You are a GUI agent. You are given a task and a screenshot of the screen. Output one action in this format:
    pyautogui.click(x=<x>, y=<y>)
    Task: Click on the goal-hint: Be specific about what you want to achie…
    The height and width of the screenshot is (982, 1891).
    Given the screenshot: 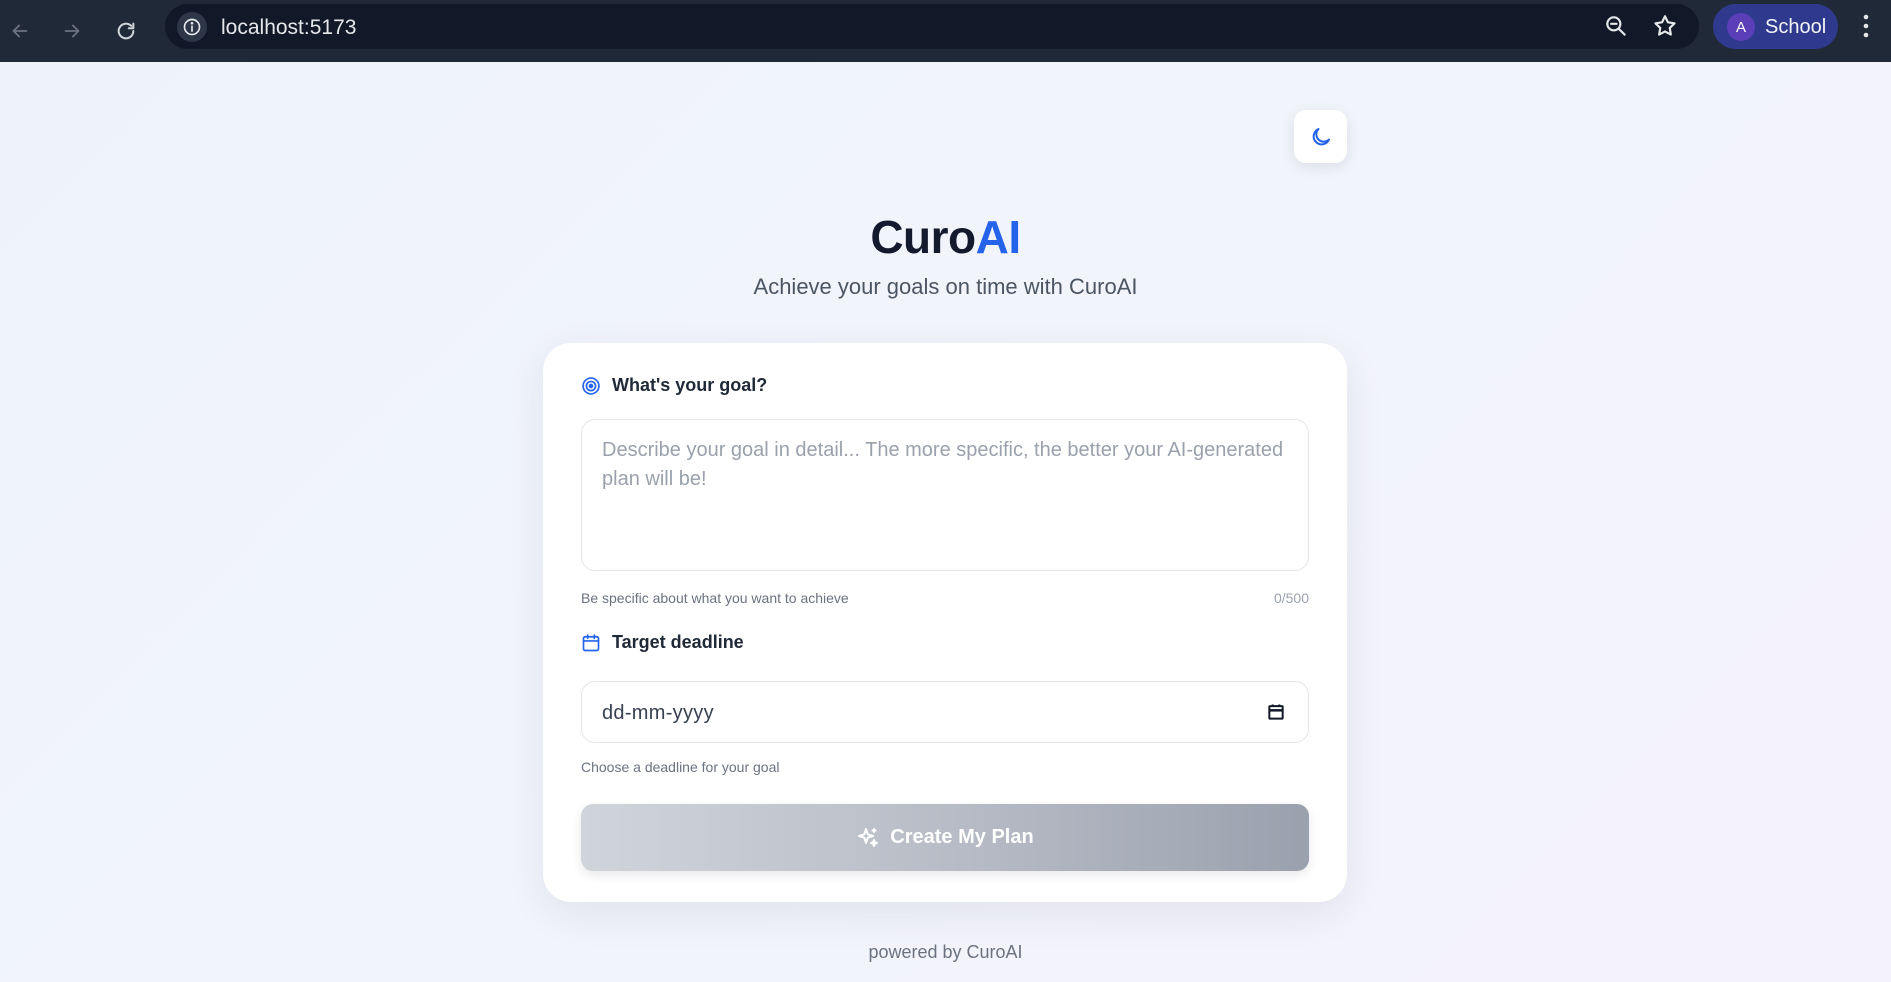 What is the action you would take?
    pyautogui.click(x=715, y=598)
    